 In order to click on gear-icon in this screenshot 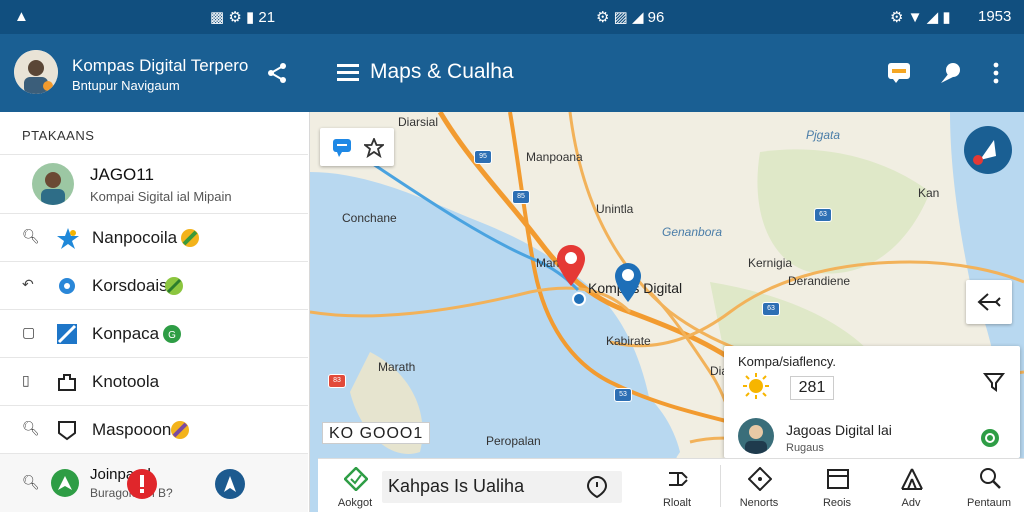, I will do `click(67, 286)`.